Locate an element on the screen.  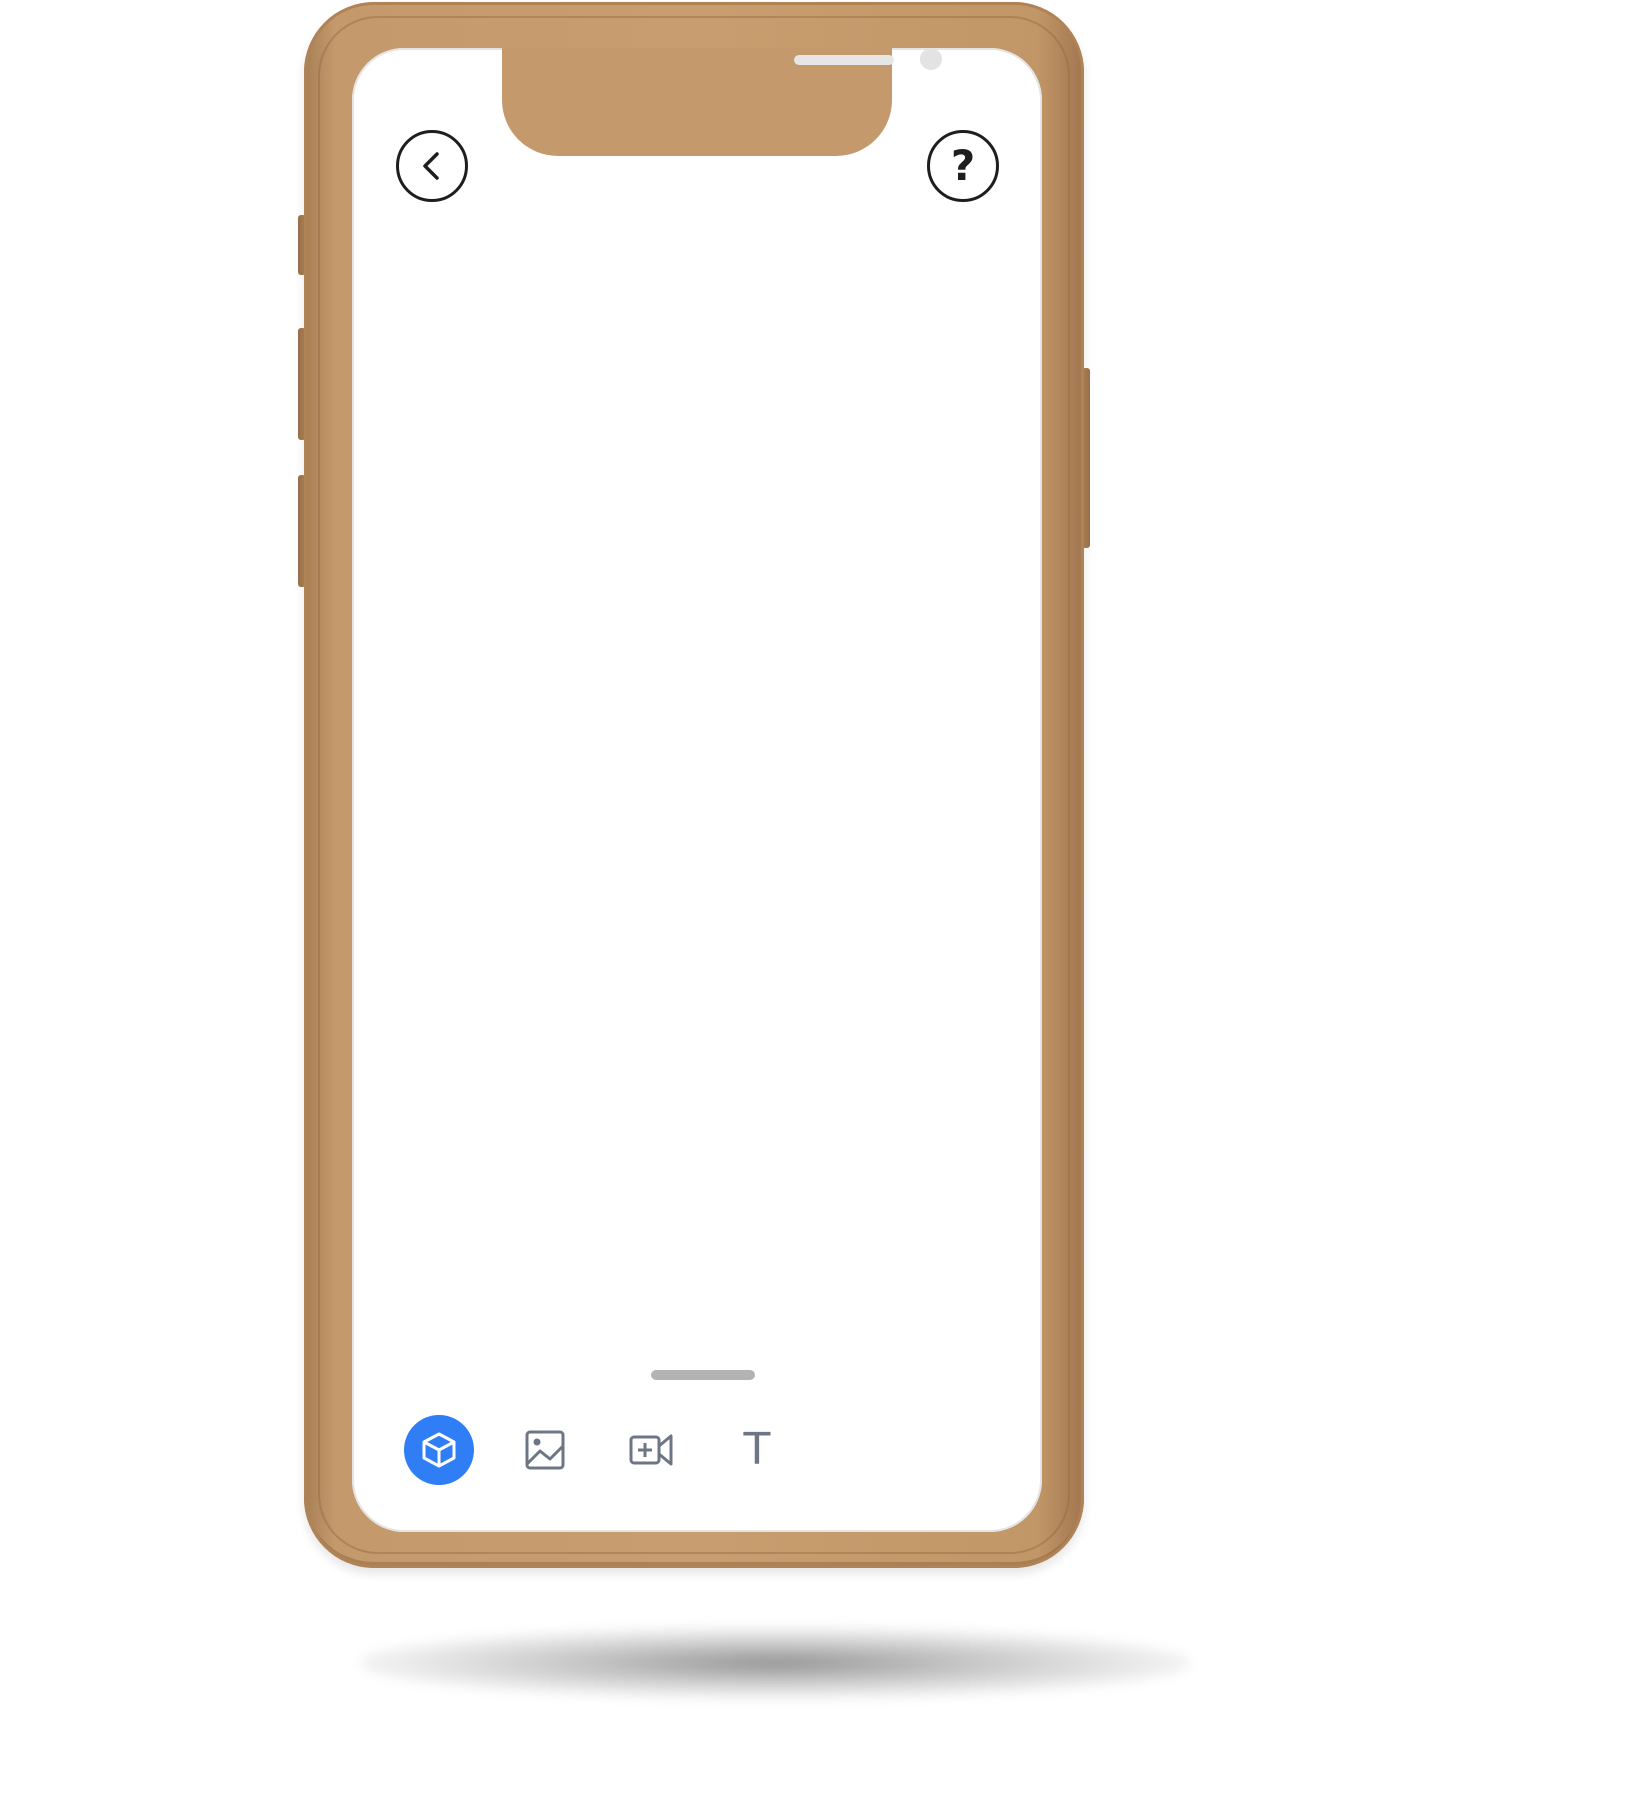
add-3d-object-button is located at coordinates (439, 1450).